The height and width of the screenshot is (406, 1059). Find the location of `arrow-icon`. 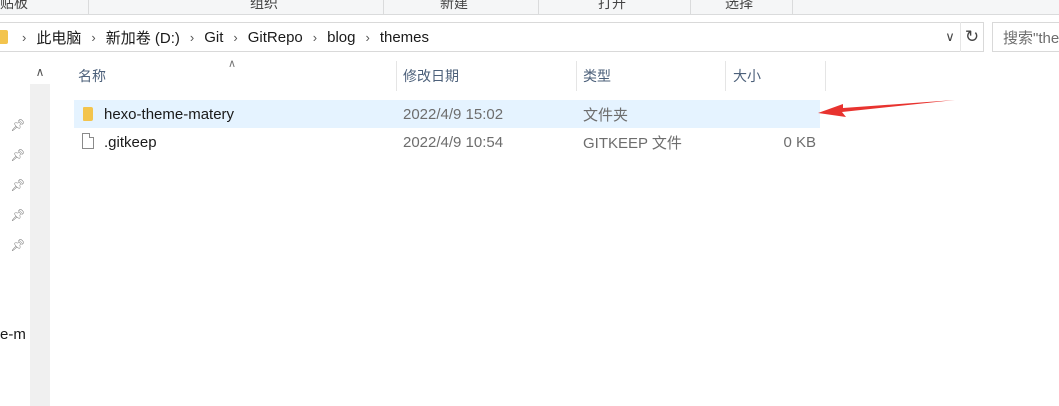

arrow-icon is located at coordinates (886, 108).